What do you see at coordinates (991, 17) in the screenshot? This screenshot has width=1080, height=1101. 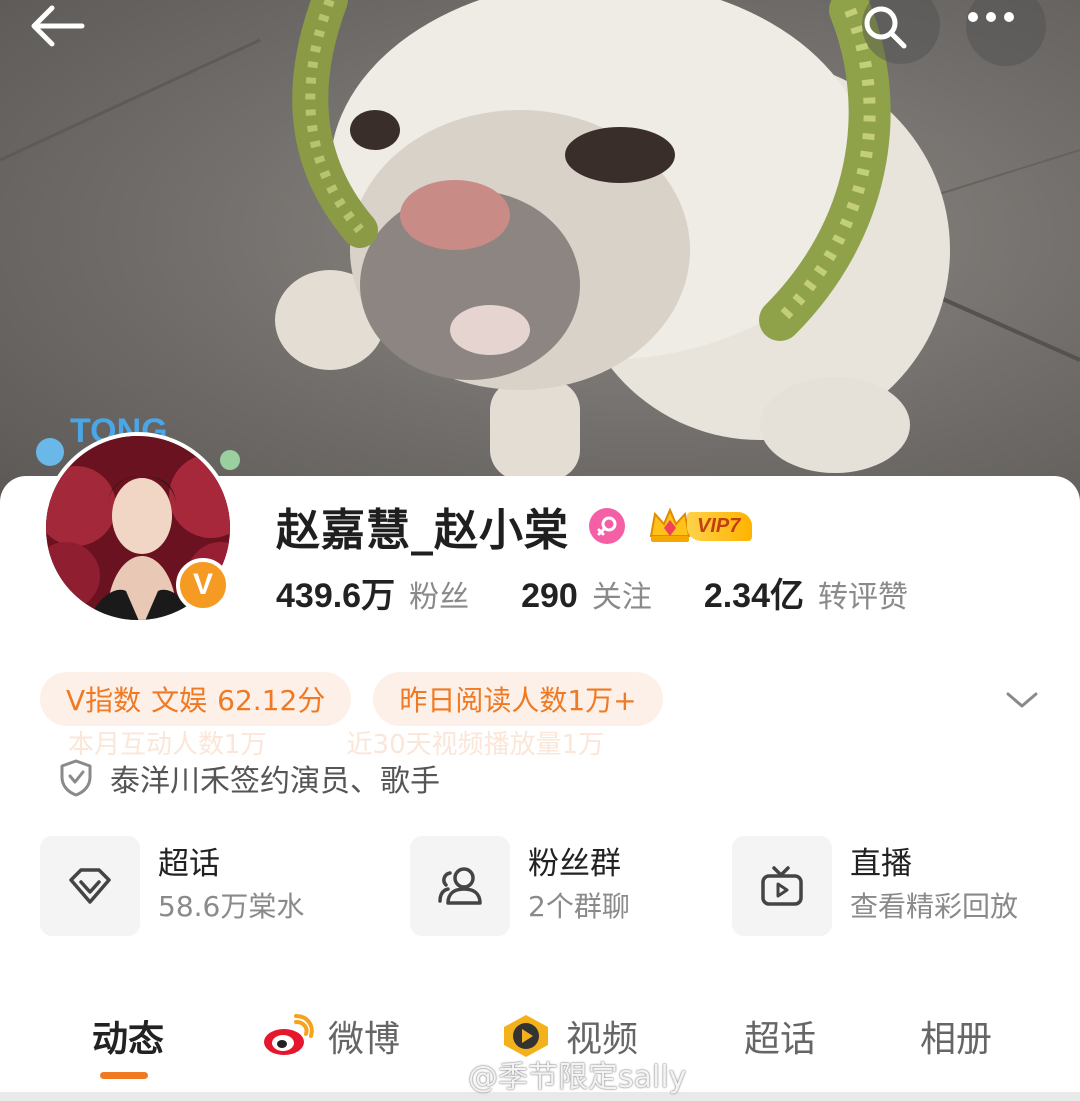 I see `more-dots-icon` at bounding box center [991, 17].